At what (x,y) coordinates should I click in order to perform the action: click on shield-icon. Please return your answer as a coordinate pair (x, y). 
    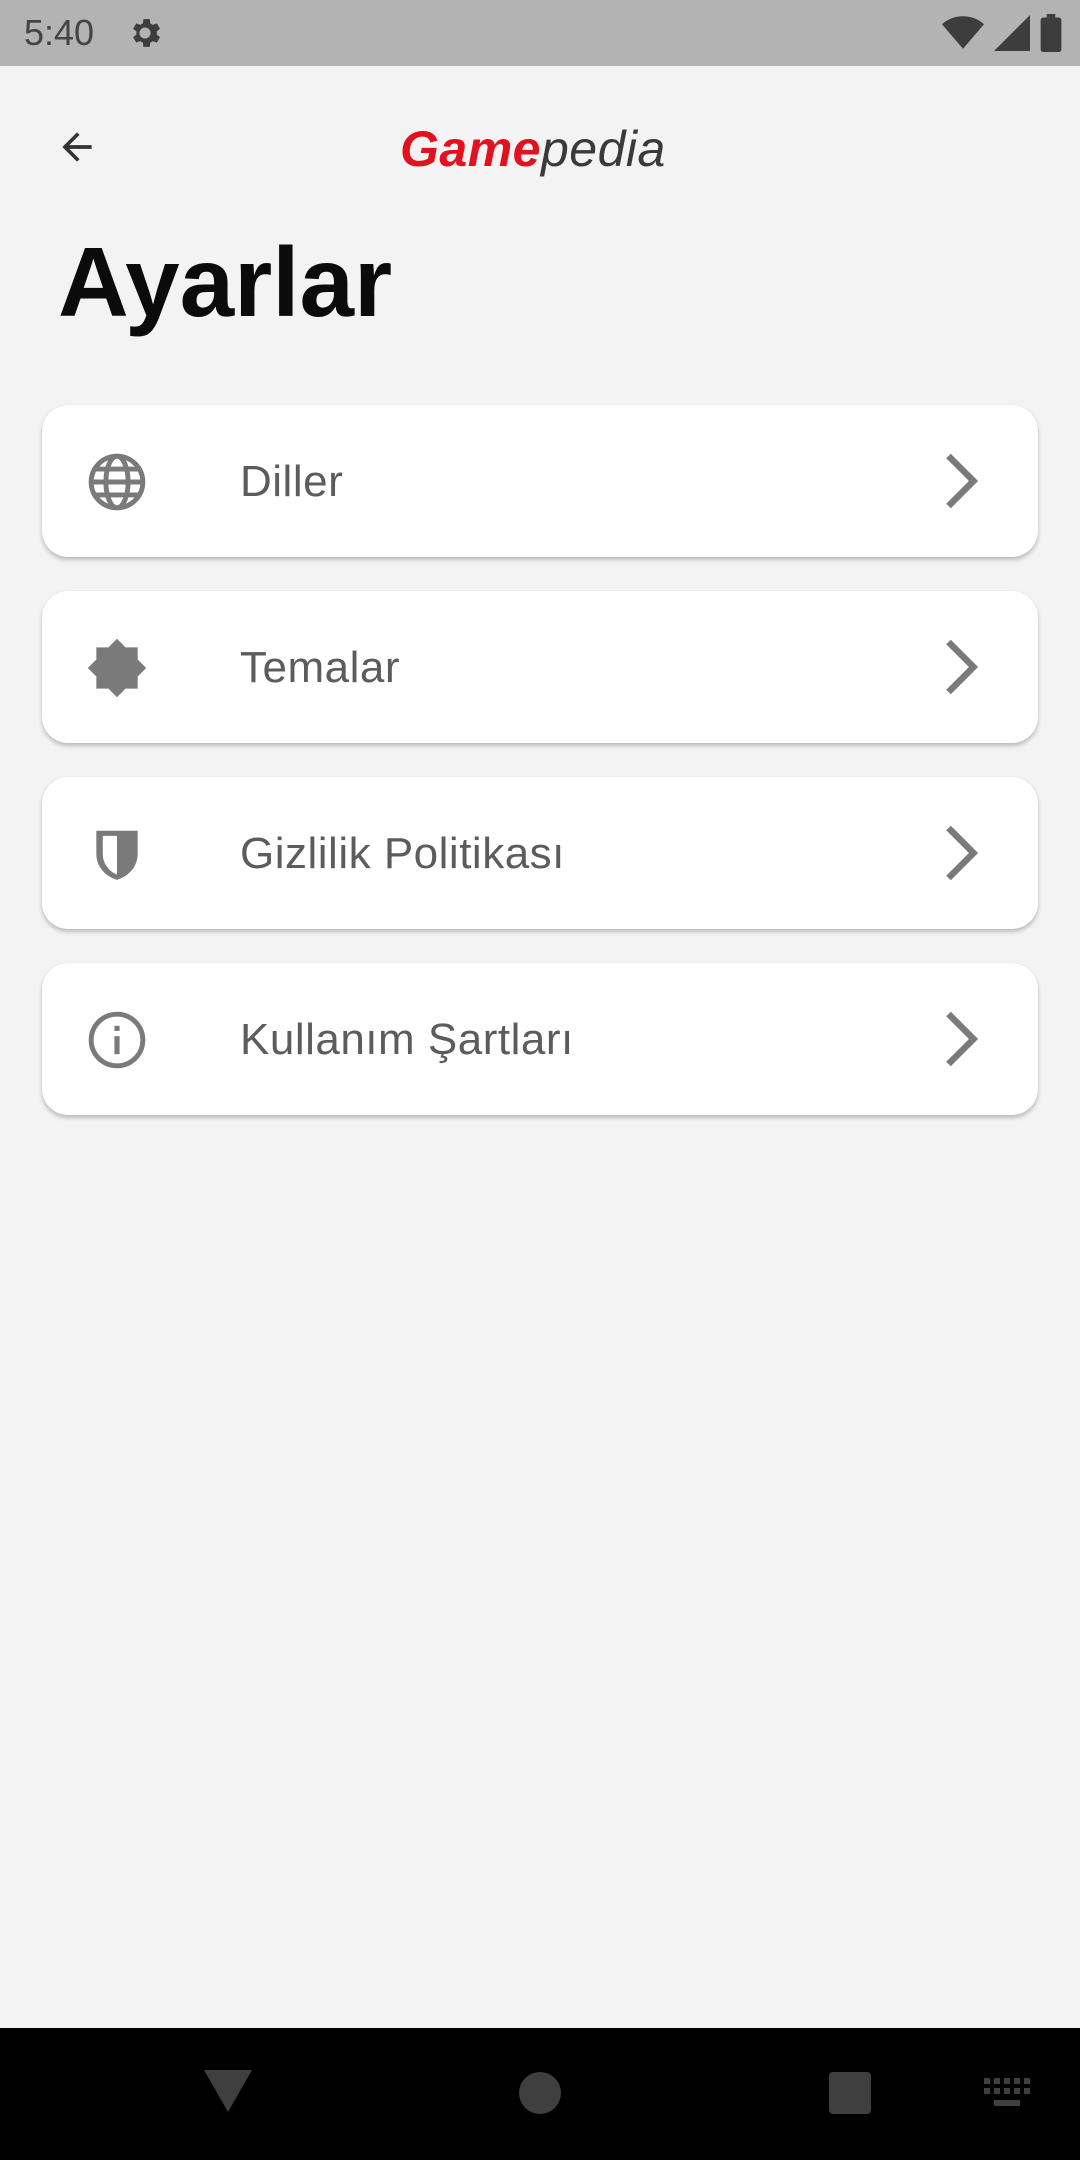
    Looking at the image, I should click on (117, 854).